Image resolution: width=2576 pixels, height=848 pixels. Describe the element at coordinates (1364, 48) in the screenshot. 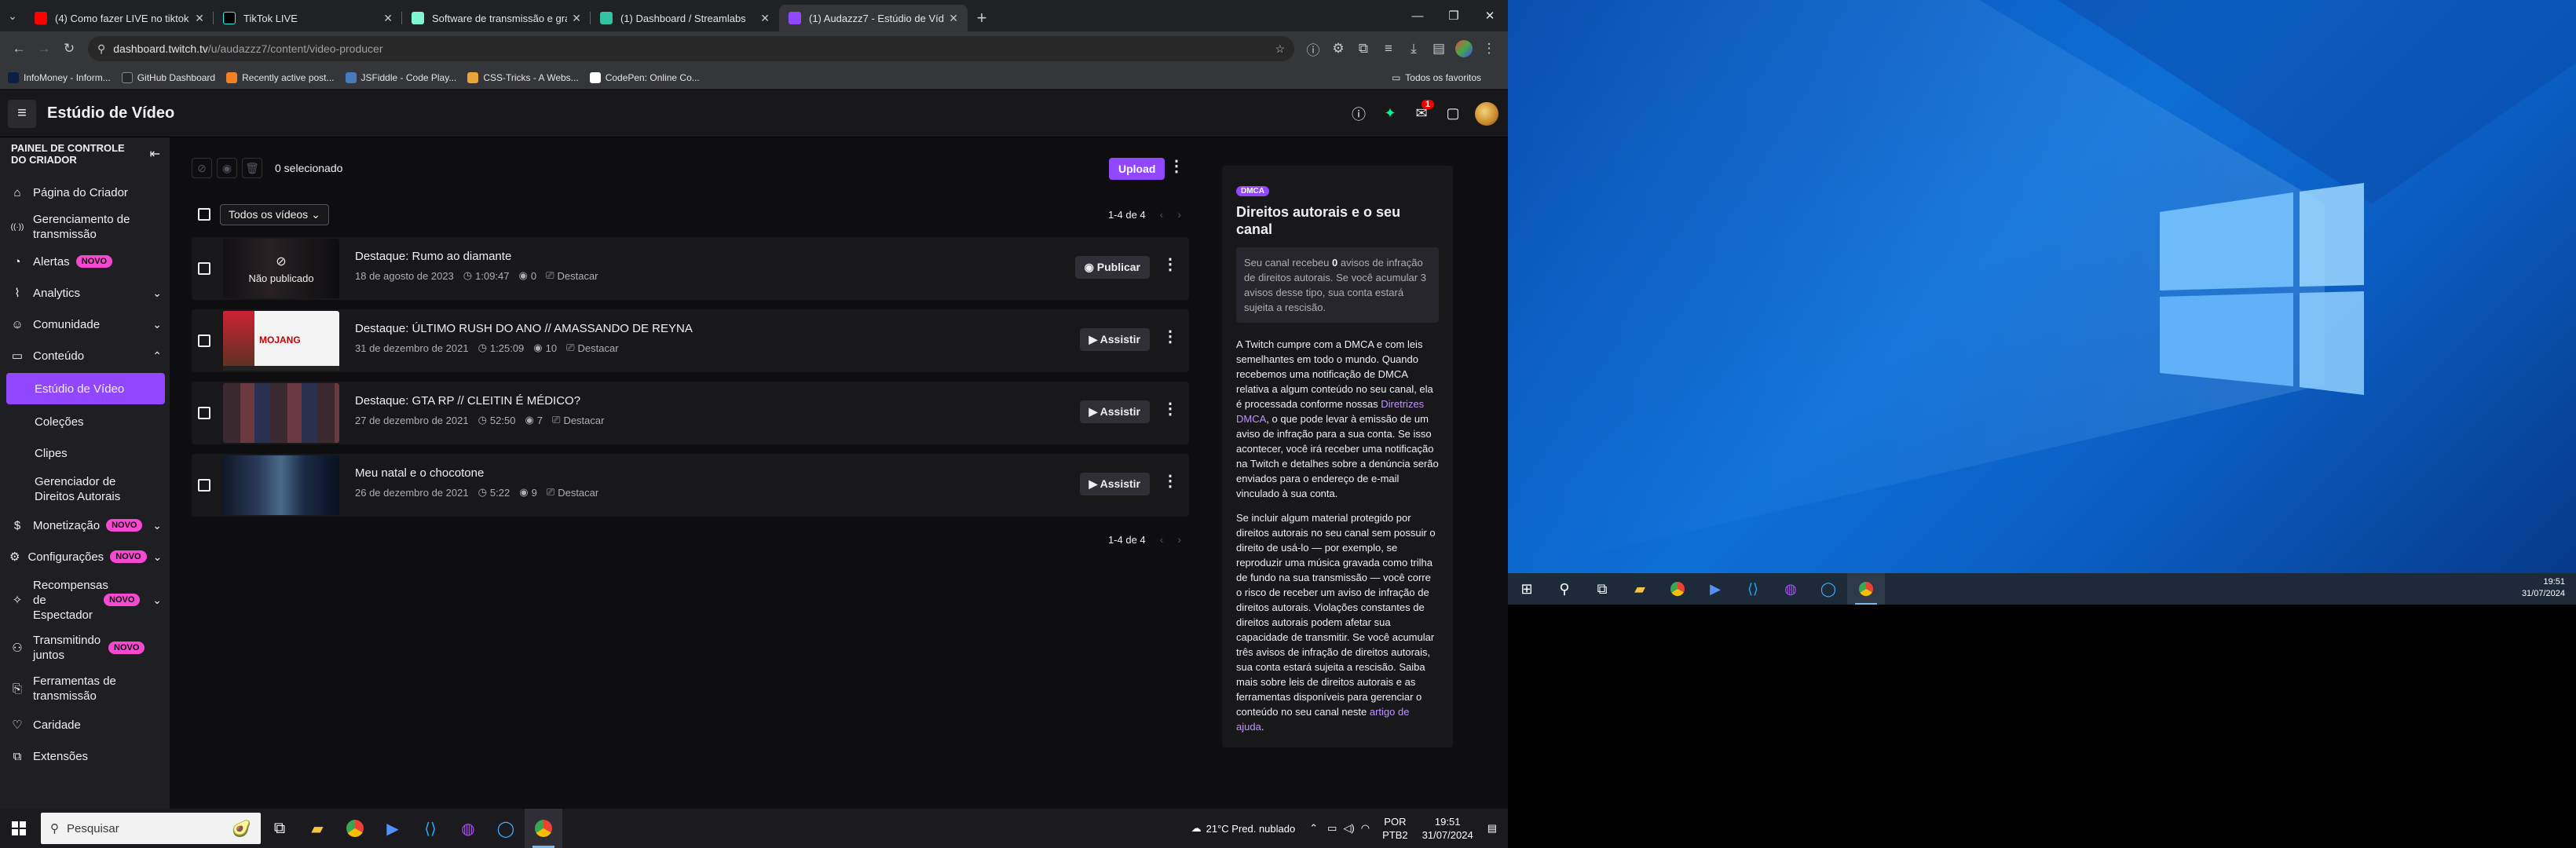

I see `extensions-puzzle-icon: ⧉` at that location.